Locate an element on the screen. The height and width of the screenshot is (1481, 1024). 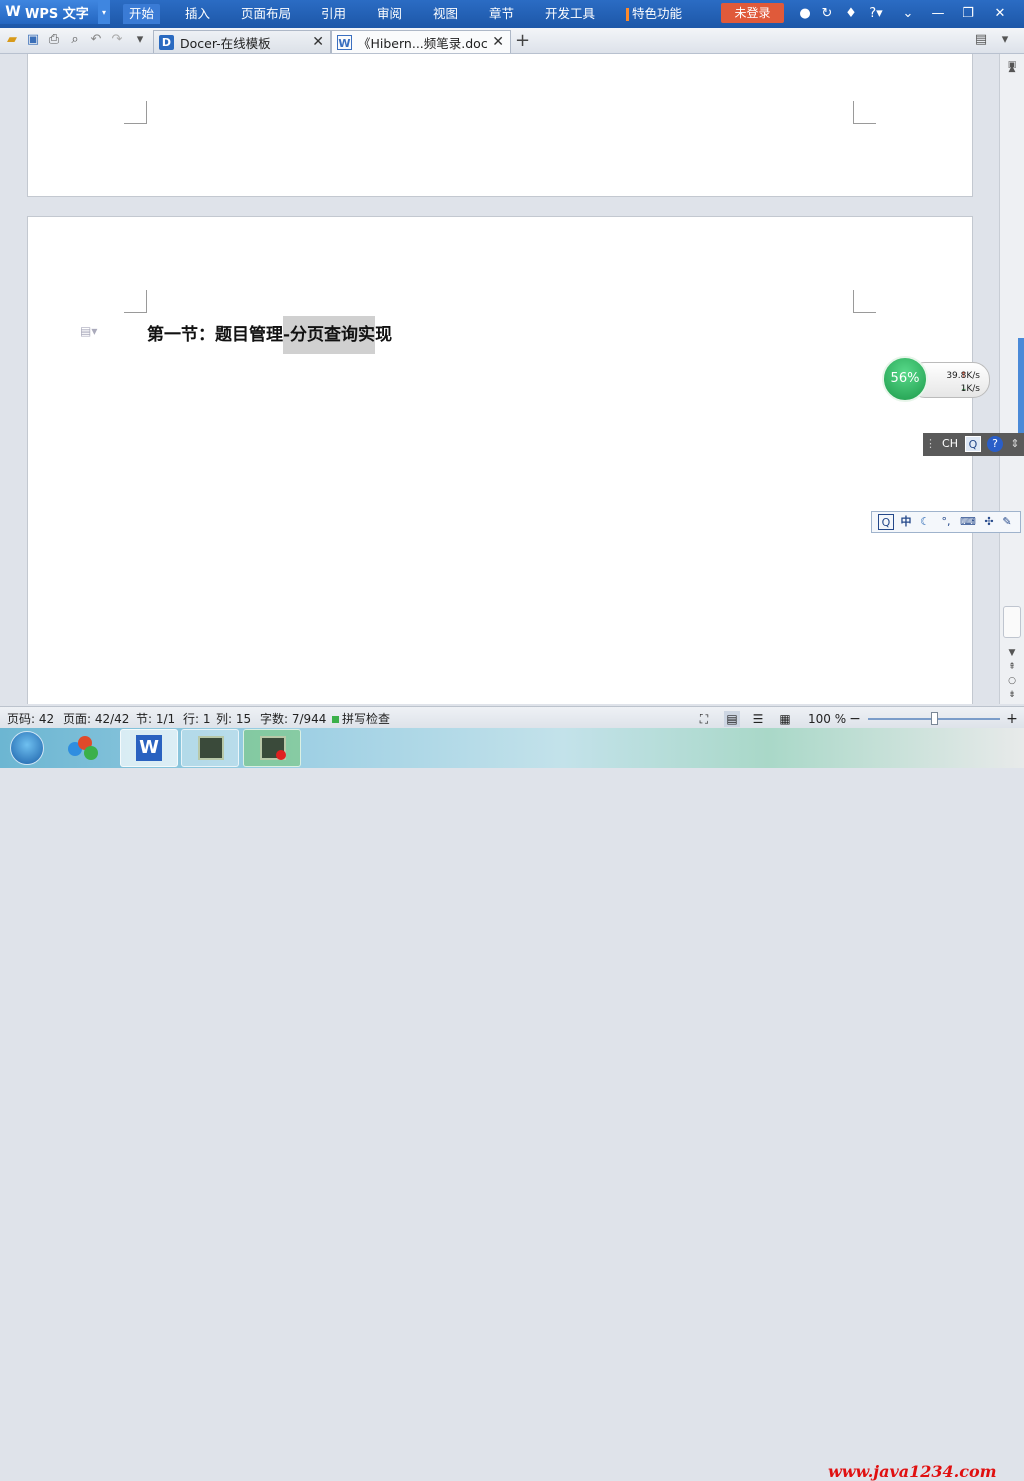
punctuation-icon: °, is located at coordinates (946, 522).